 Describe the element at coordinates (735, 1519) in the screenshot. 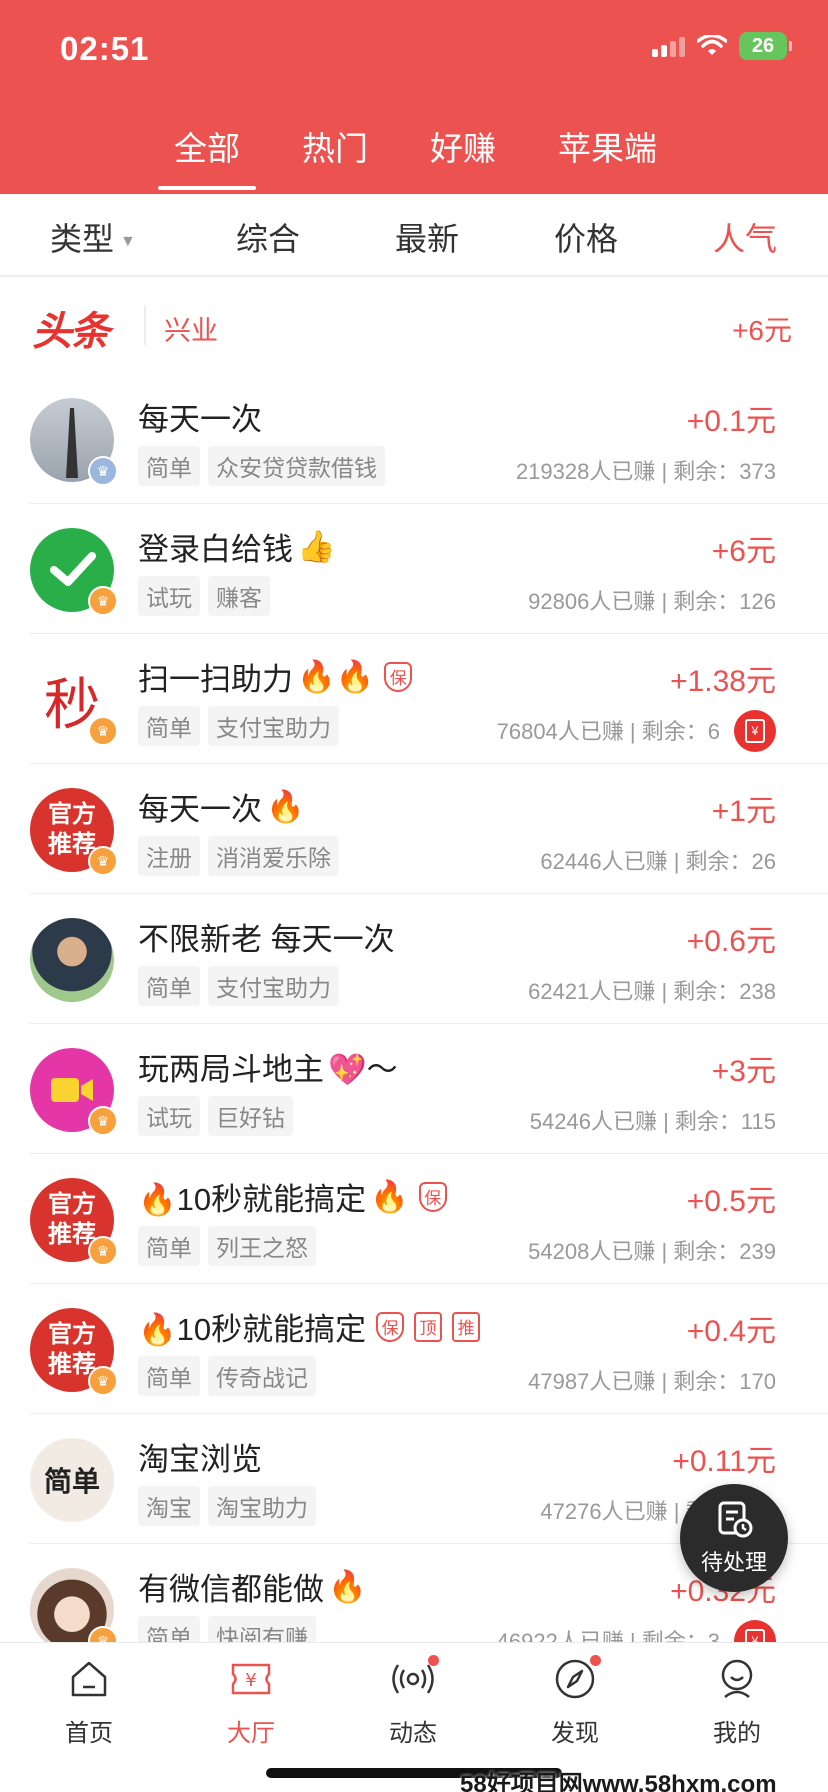

I see `pending-doc-icon` at that location.